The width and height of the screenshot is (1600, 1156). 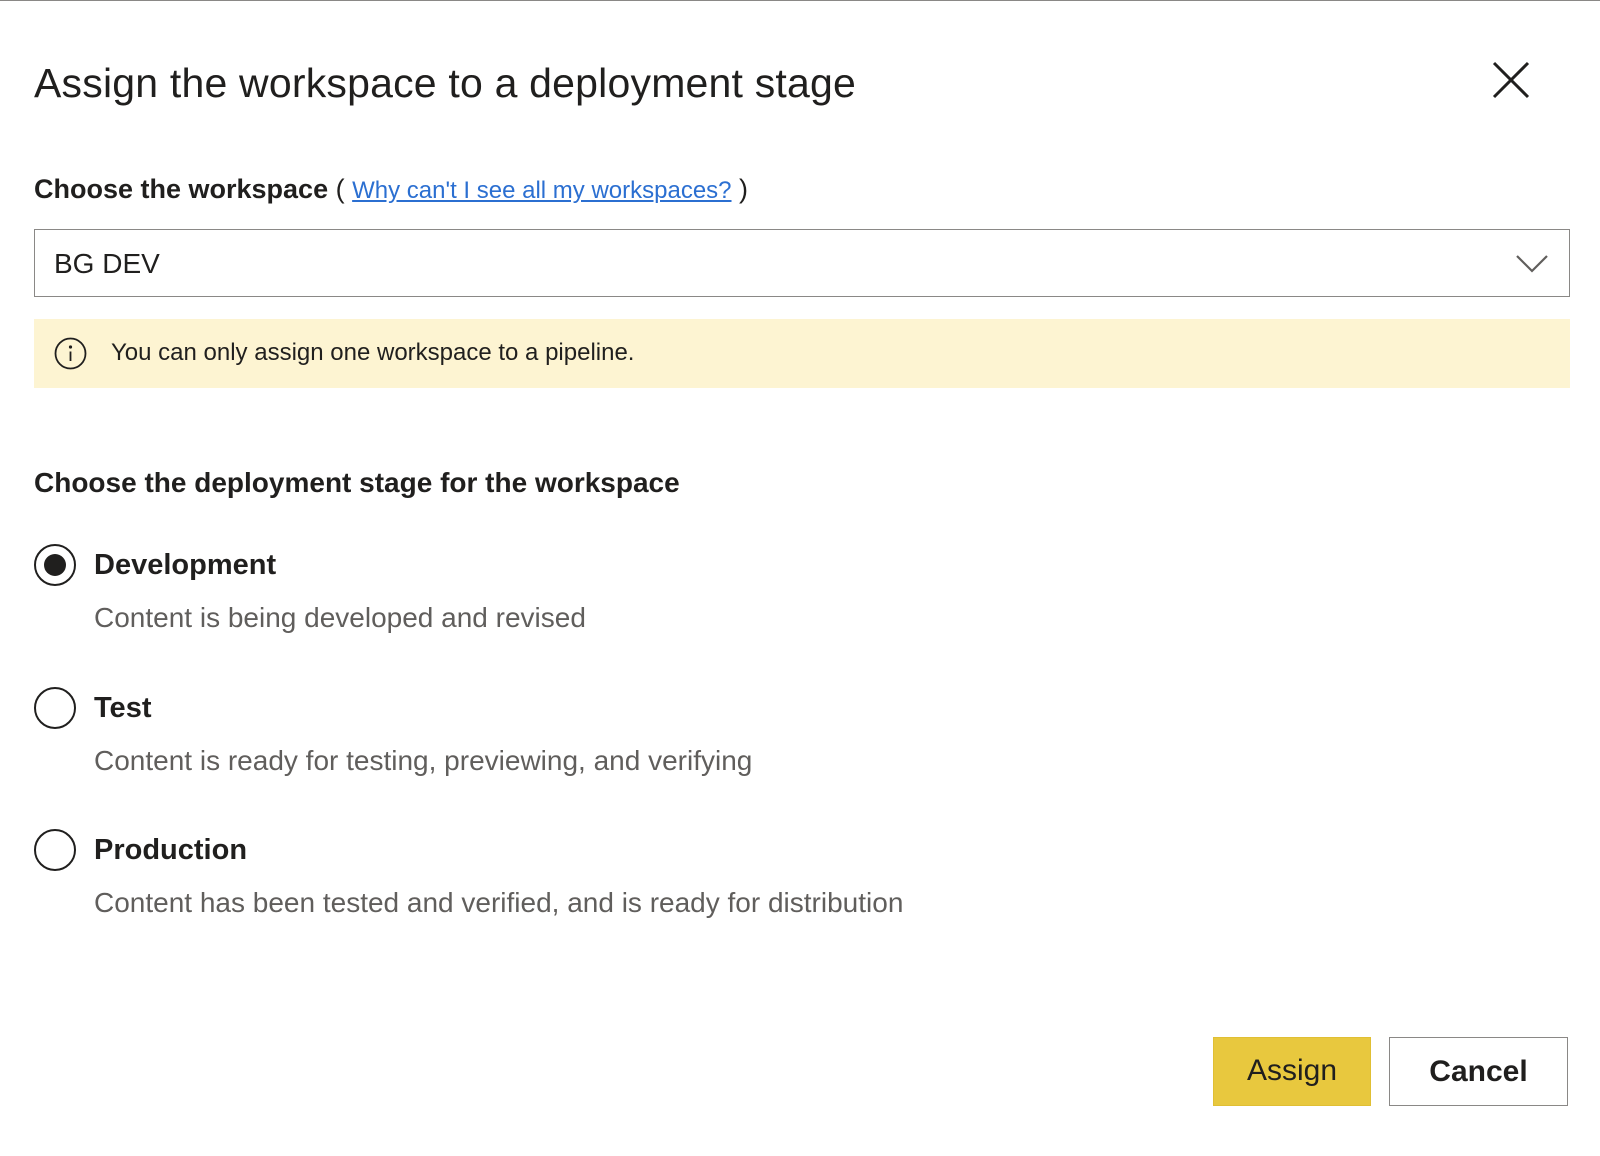 I want to click on workspace-select-value: BG DEV, so click(x=107, y=263).